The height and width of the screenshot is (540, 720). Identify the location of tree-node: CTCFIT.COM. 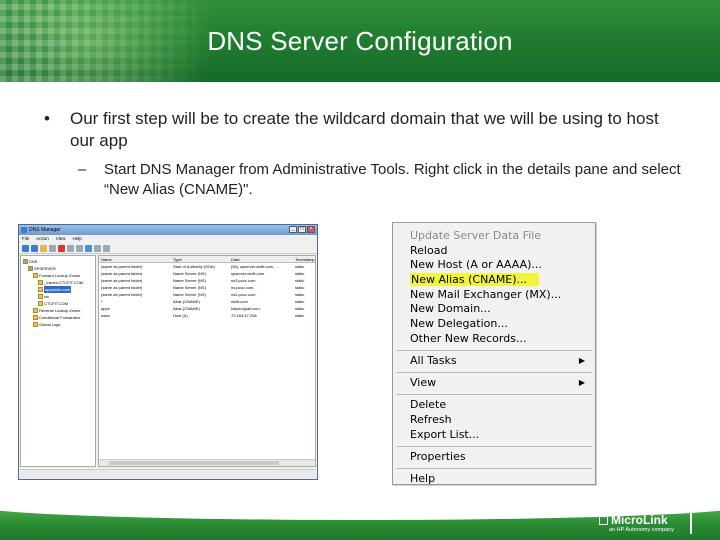
(58, 303).